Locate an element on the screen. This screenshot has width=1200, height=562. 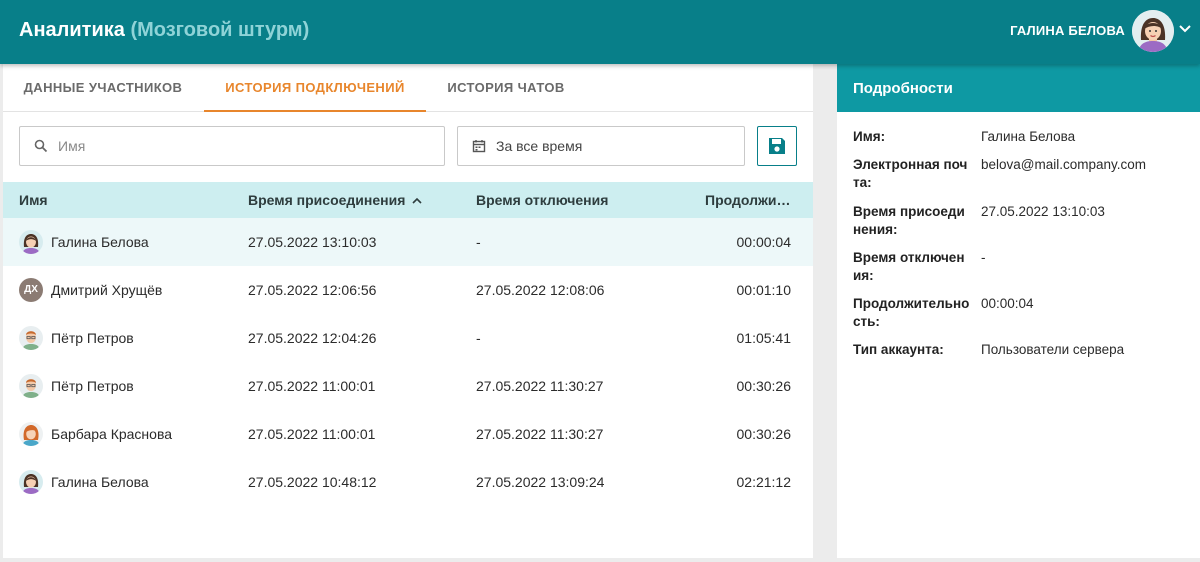
save-button is located at coordinates (777, 146).